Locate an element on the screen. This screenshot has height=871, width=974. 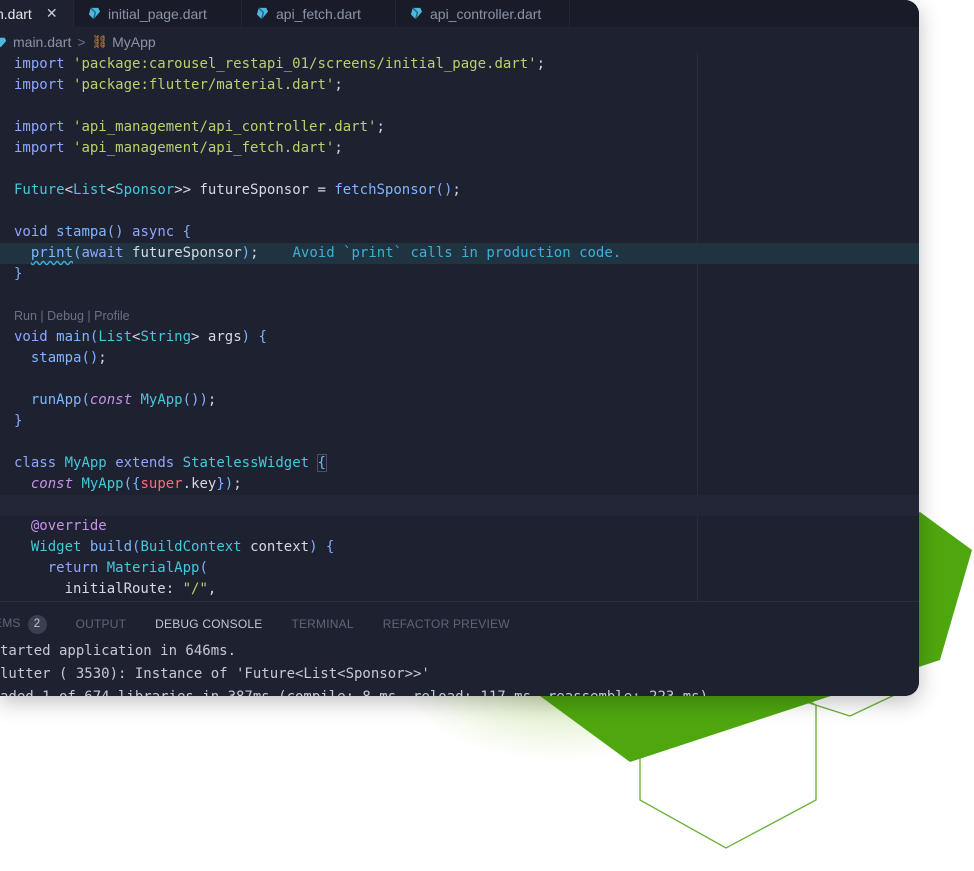
tab-initial-page: initial_page.dart is located at coordinates (158, 13).